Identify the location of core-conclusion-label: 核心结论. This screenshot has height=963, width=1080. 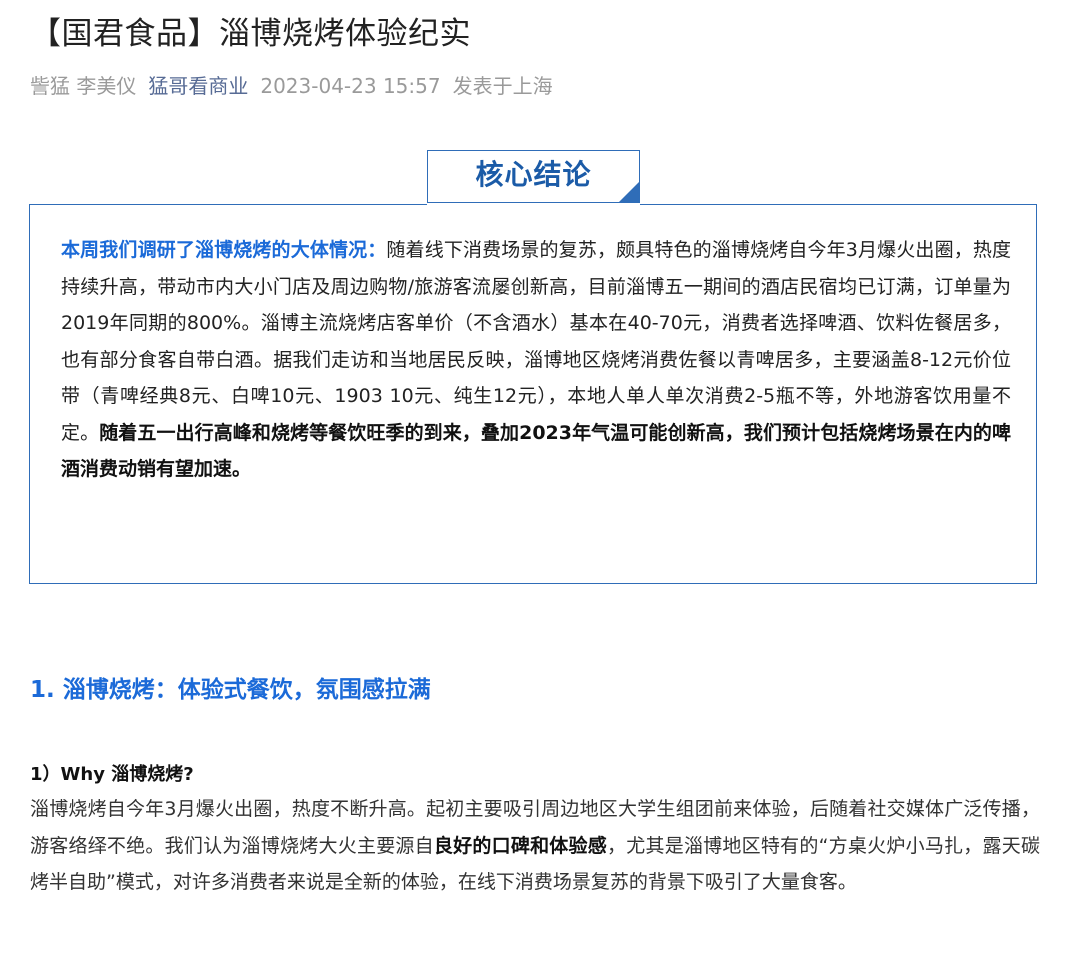
(533, 174).